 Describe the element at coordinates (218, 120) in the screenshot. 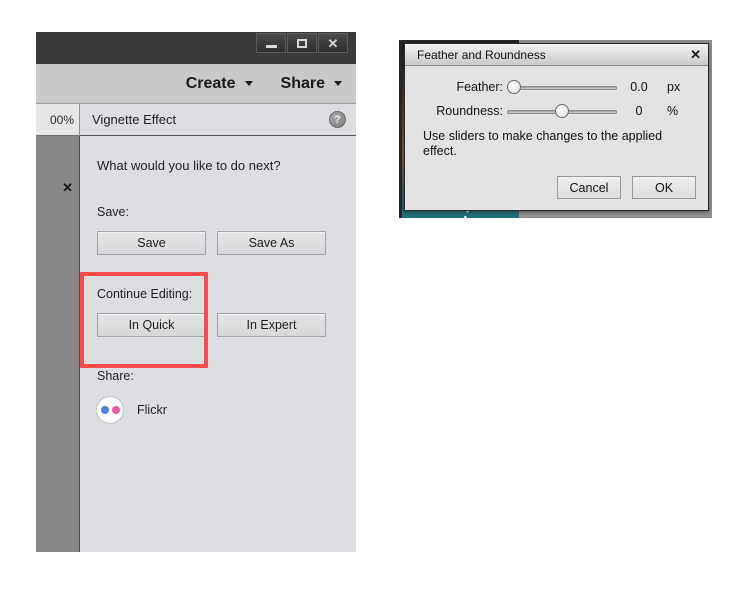

I see `vignette-panel-header: Vignette Effect ?` at that location.